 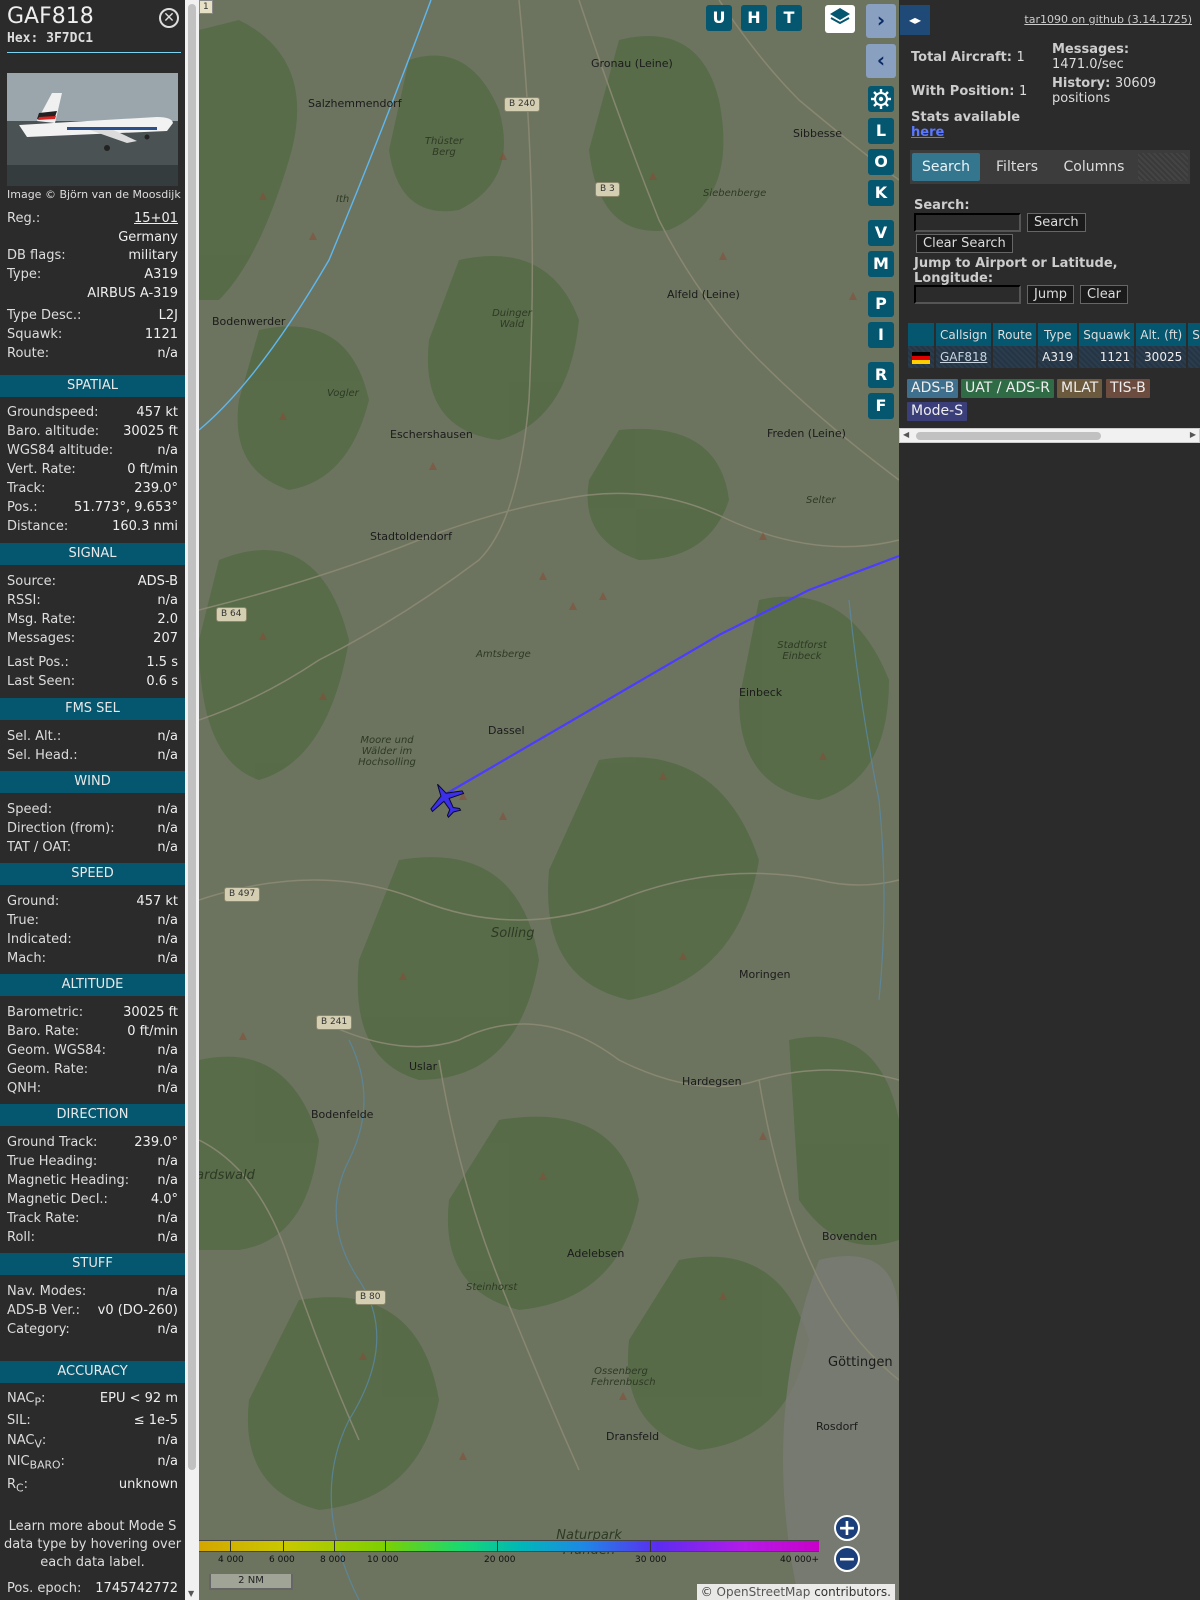 What do you see at coordinates (26, 1400) in the screenshot?
I see `nacp-label: NACP:` at bounding box center [26, 1400].